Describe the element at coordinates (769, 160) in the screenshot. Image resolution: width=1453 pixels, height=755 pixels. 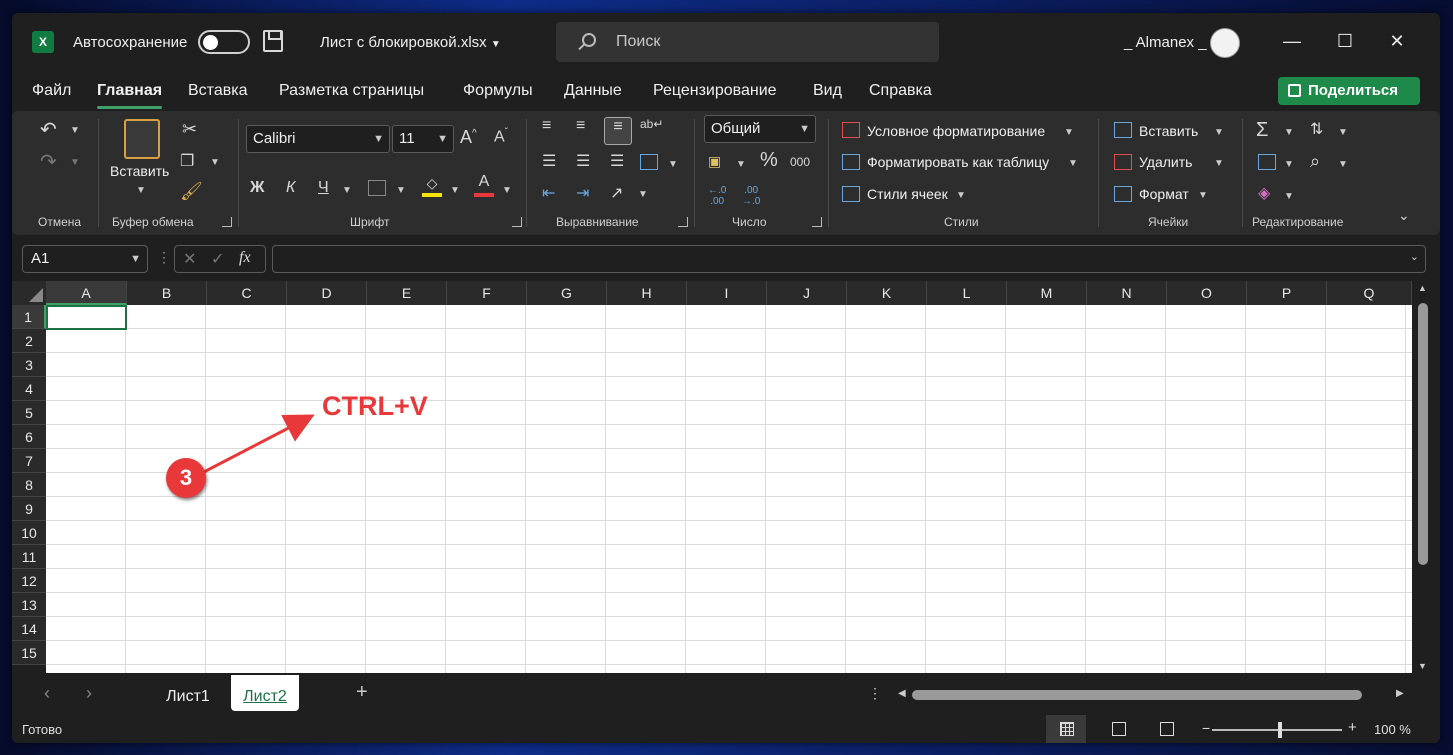
I see `percent-icon: %` at that location.